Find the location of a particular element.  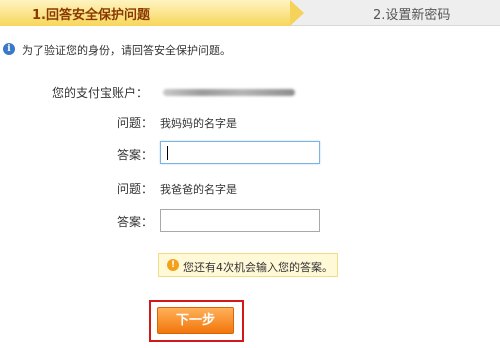

step-bar: 1.回答安全保护问题 2.设置新密码 is located at coordinates (250, 13).